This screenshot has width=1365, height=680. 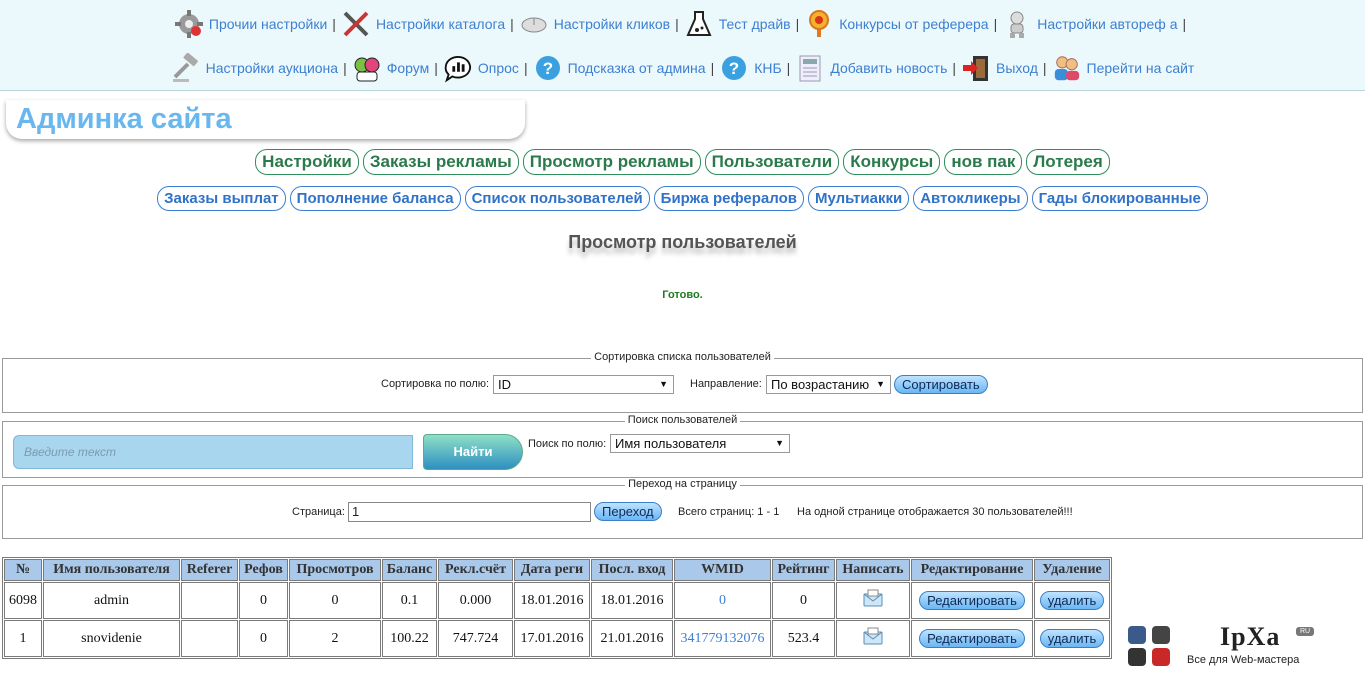 I want to click on find-button: Найти, so click(x=473, y=452).